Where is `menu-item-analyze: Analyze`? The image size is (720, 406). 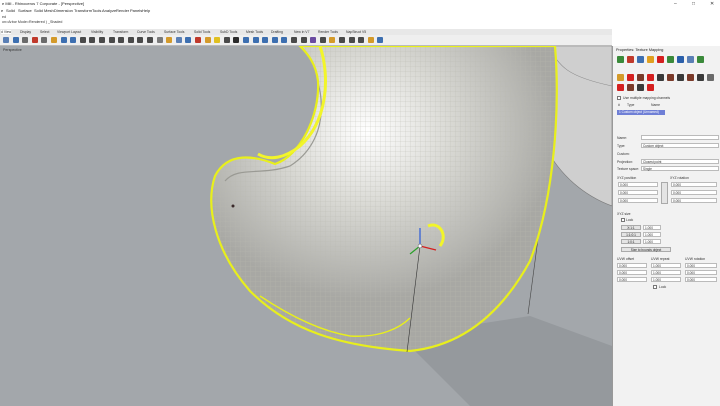 menu-item-analyze: Analyze is located at coordinates (109, 10).